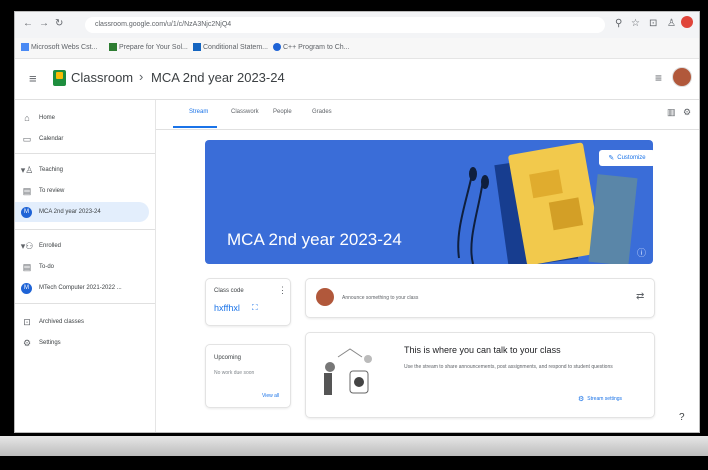 The width and height of the screenshot is (708, 470). Describe the element at coordinates (635, 23) in the screenshot. I see `bookmark-star-icon: ☆` at that location.